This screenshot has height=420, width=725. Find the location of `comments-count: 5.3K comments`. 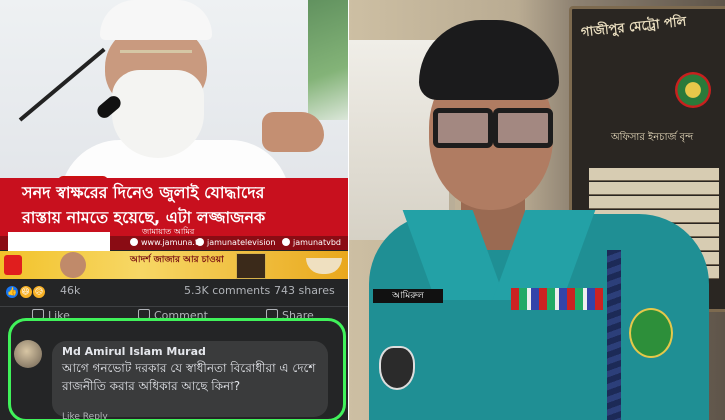

comments-count: 5.3K comments is located at coordinates (227, 290).